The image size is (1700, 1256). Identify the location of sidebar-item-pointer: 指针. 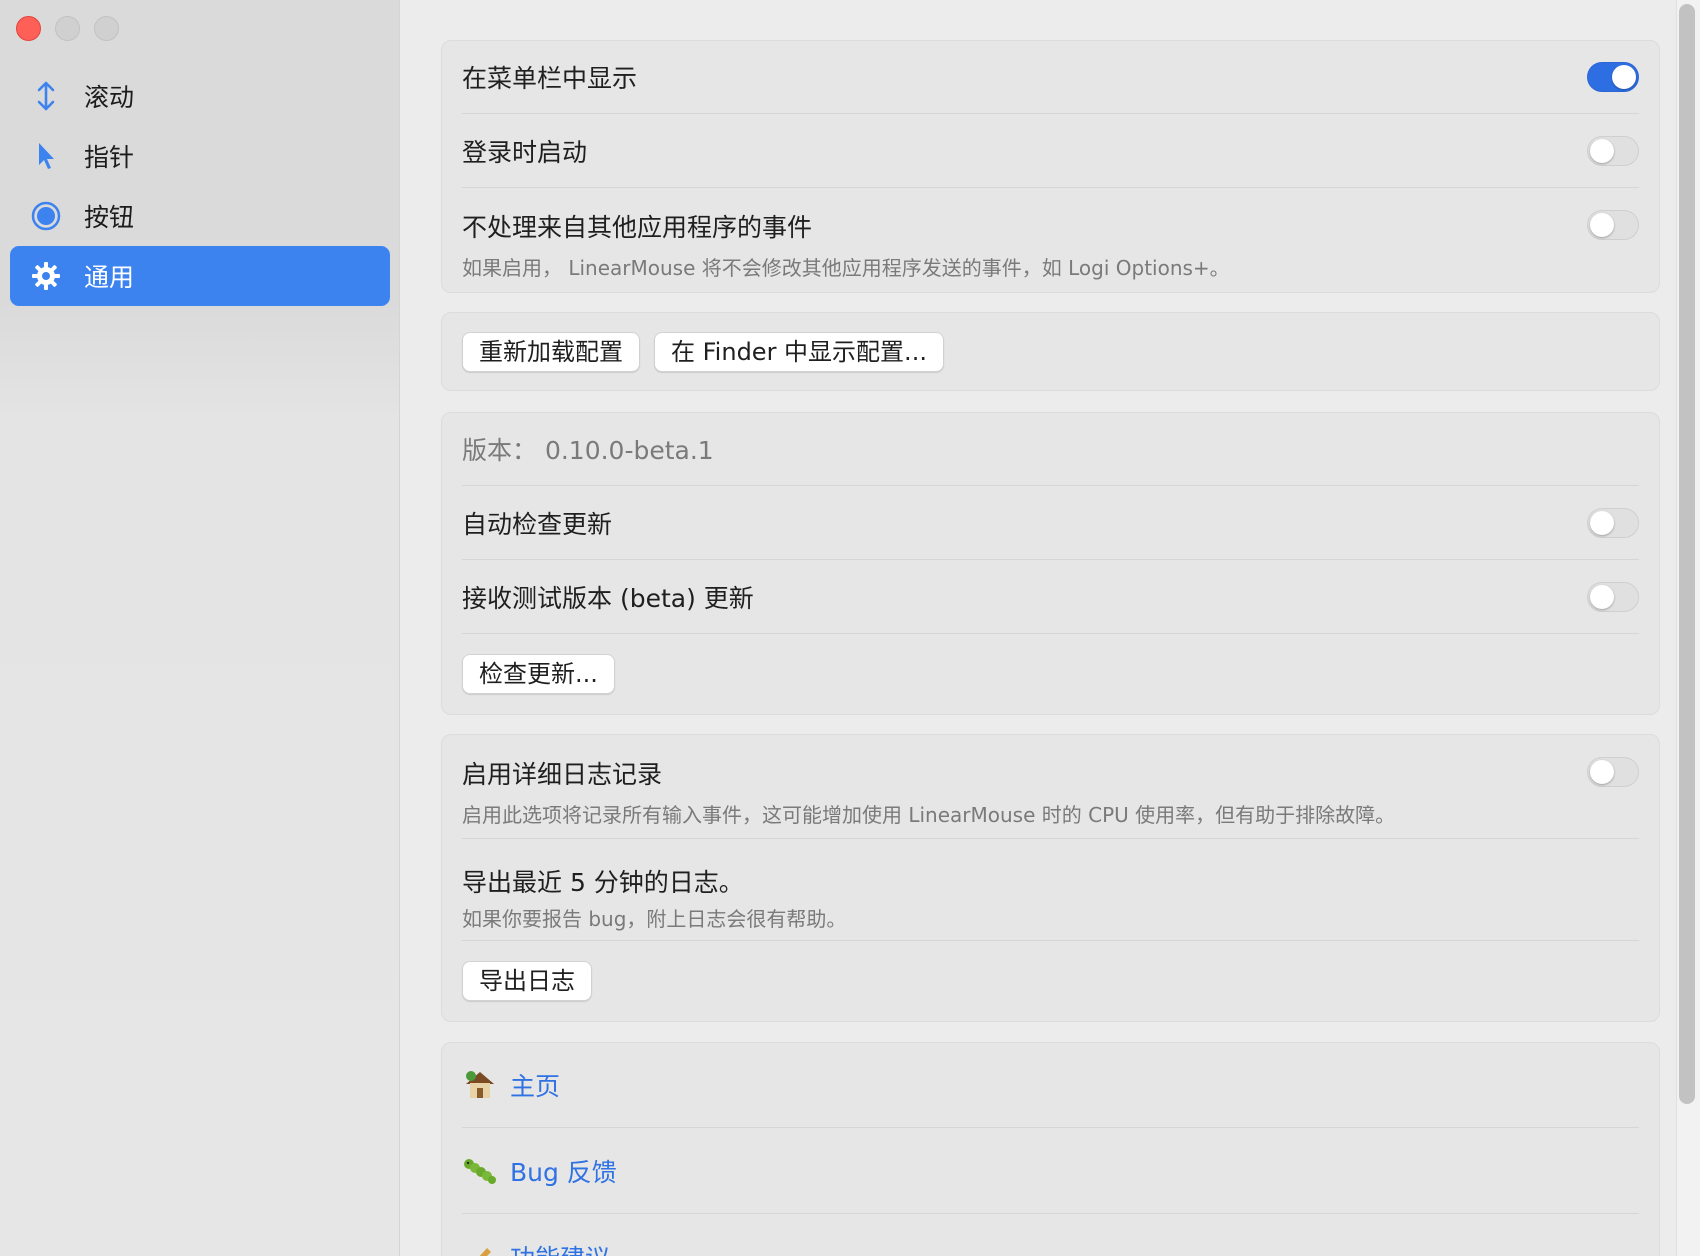
(200, 156).